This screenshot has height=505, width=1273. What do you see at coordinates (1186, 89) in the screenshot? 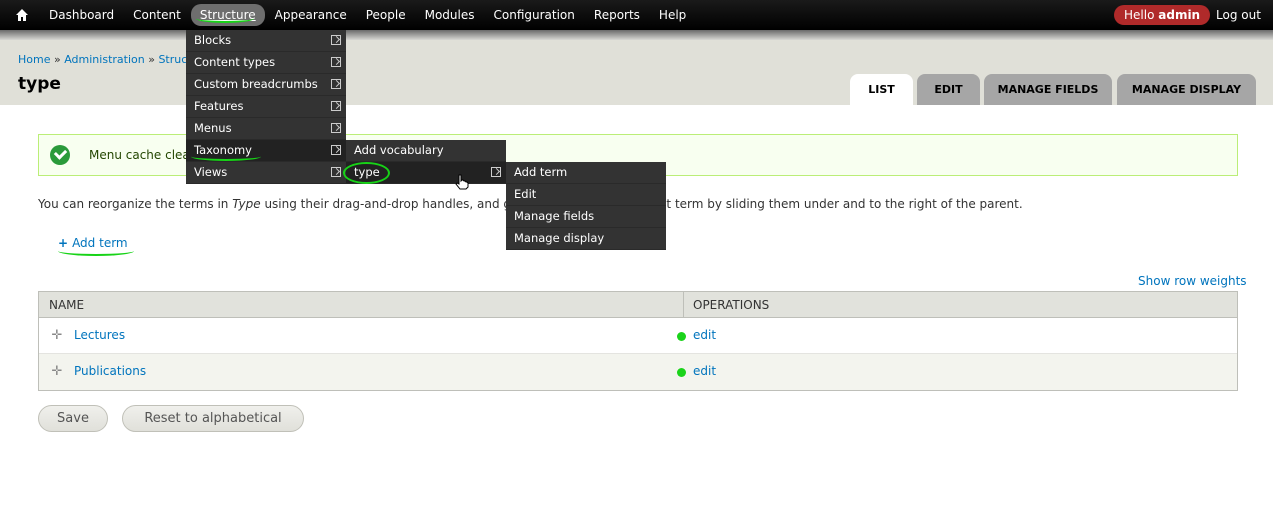
I see `tab-manage-display: MANAGE DISPLAY` at bounding box center [1186, 89].